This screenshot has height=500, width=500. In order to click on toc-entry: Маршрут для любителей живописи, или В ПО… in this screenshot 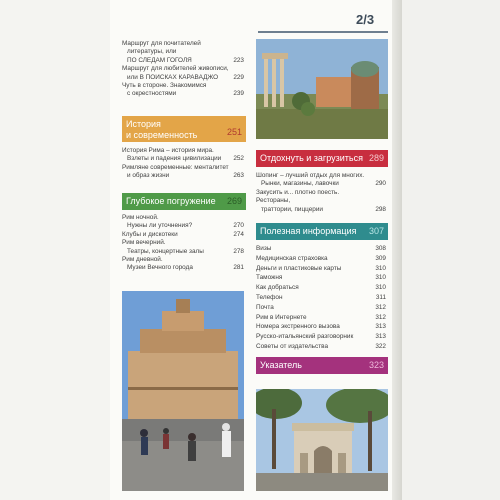, I will do `click(183, 73)`.